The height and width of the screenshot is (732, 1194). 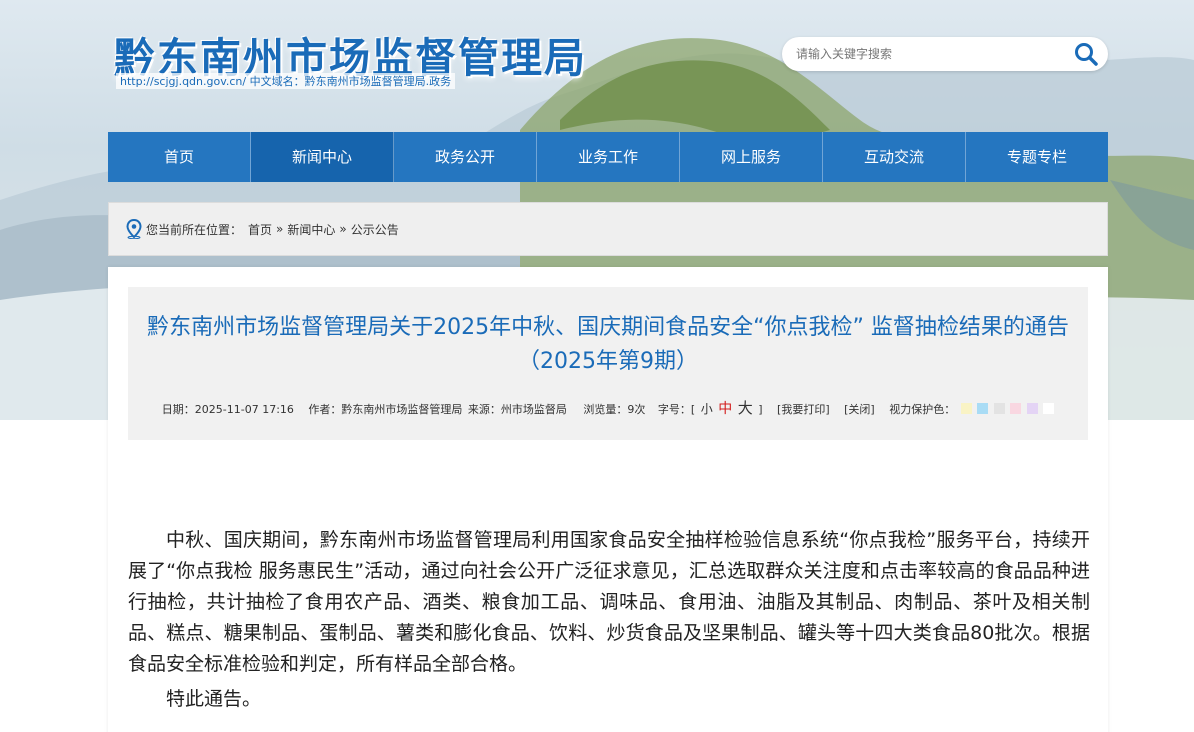 I want to click on meta-date: 日期：2025-11-07 17:16, so click(x=227, y=409).